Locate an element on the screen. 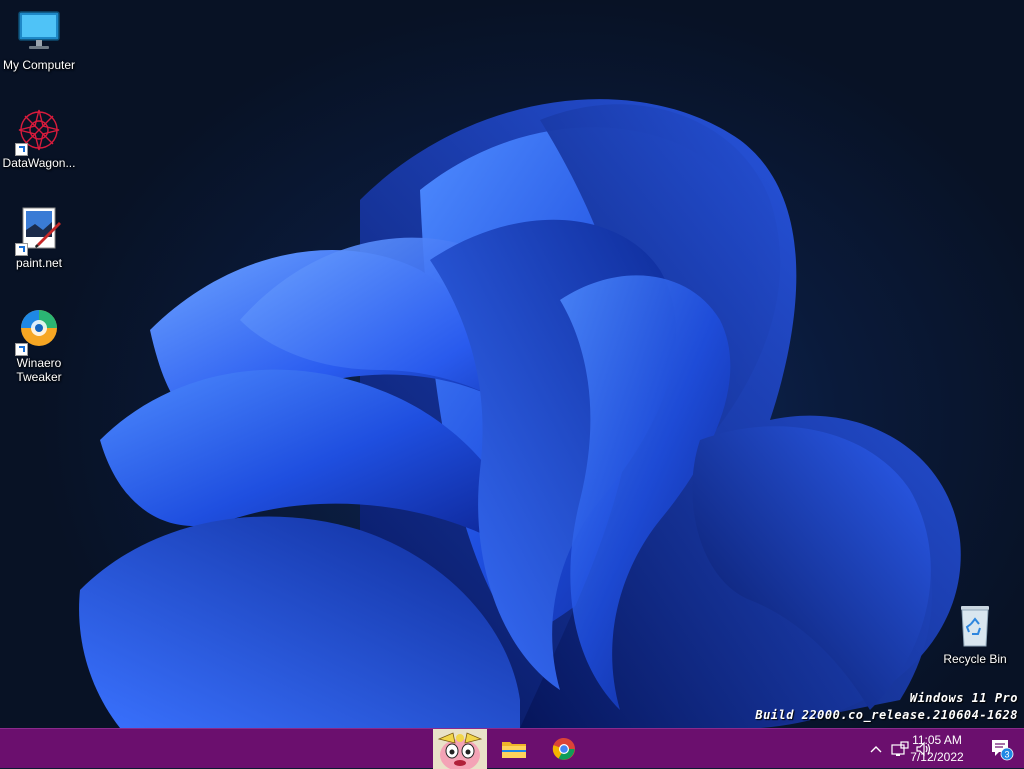  start-avatar-button is located at coordinates (460, 749).